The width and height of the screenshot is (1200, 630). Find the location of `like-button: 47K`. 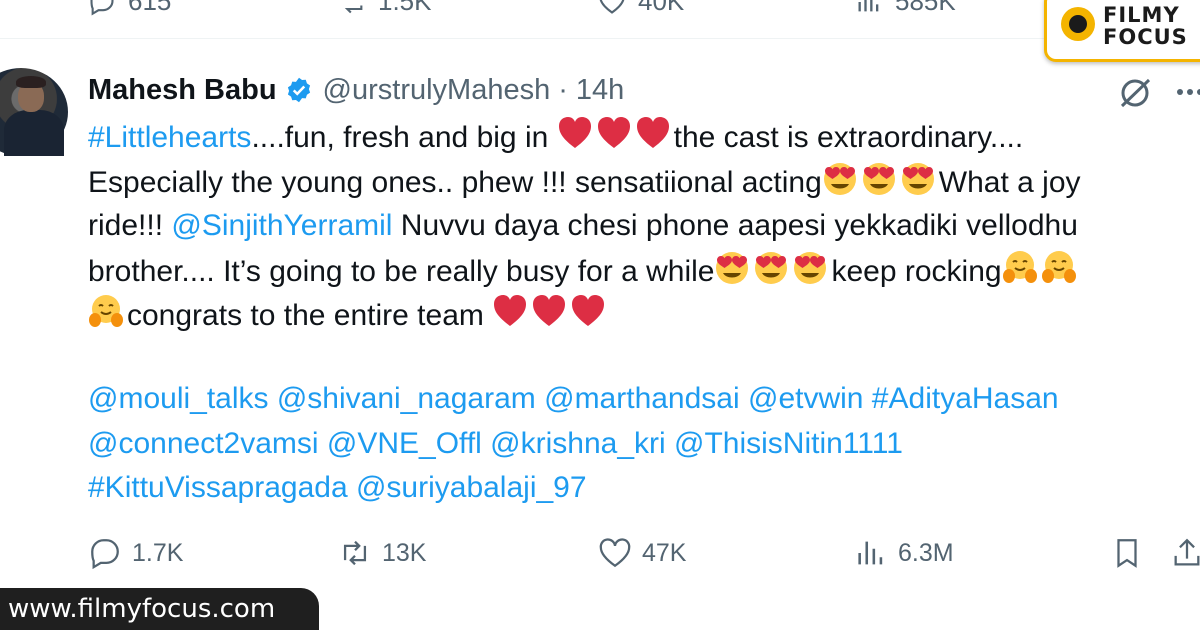

like-button: 47K is located at coordinates (642, 553).